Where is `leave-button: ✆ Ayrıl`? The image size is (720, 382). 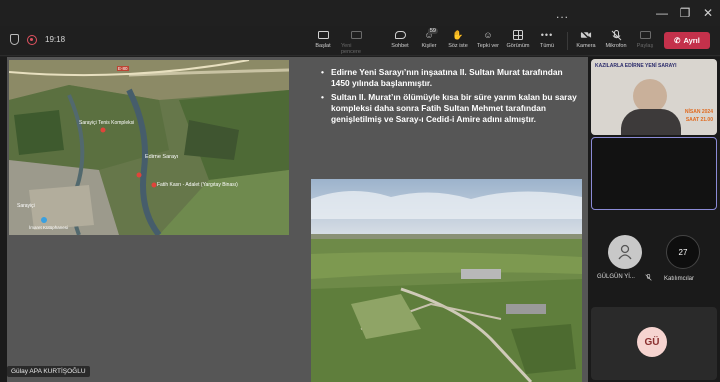 leave-button: ✆ Ayrıl is located at coordinates (687, 40).